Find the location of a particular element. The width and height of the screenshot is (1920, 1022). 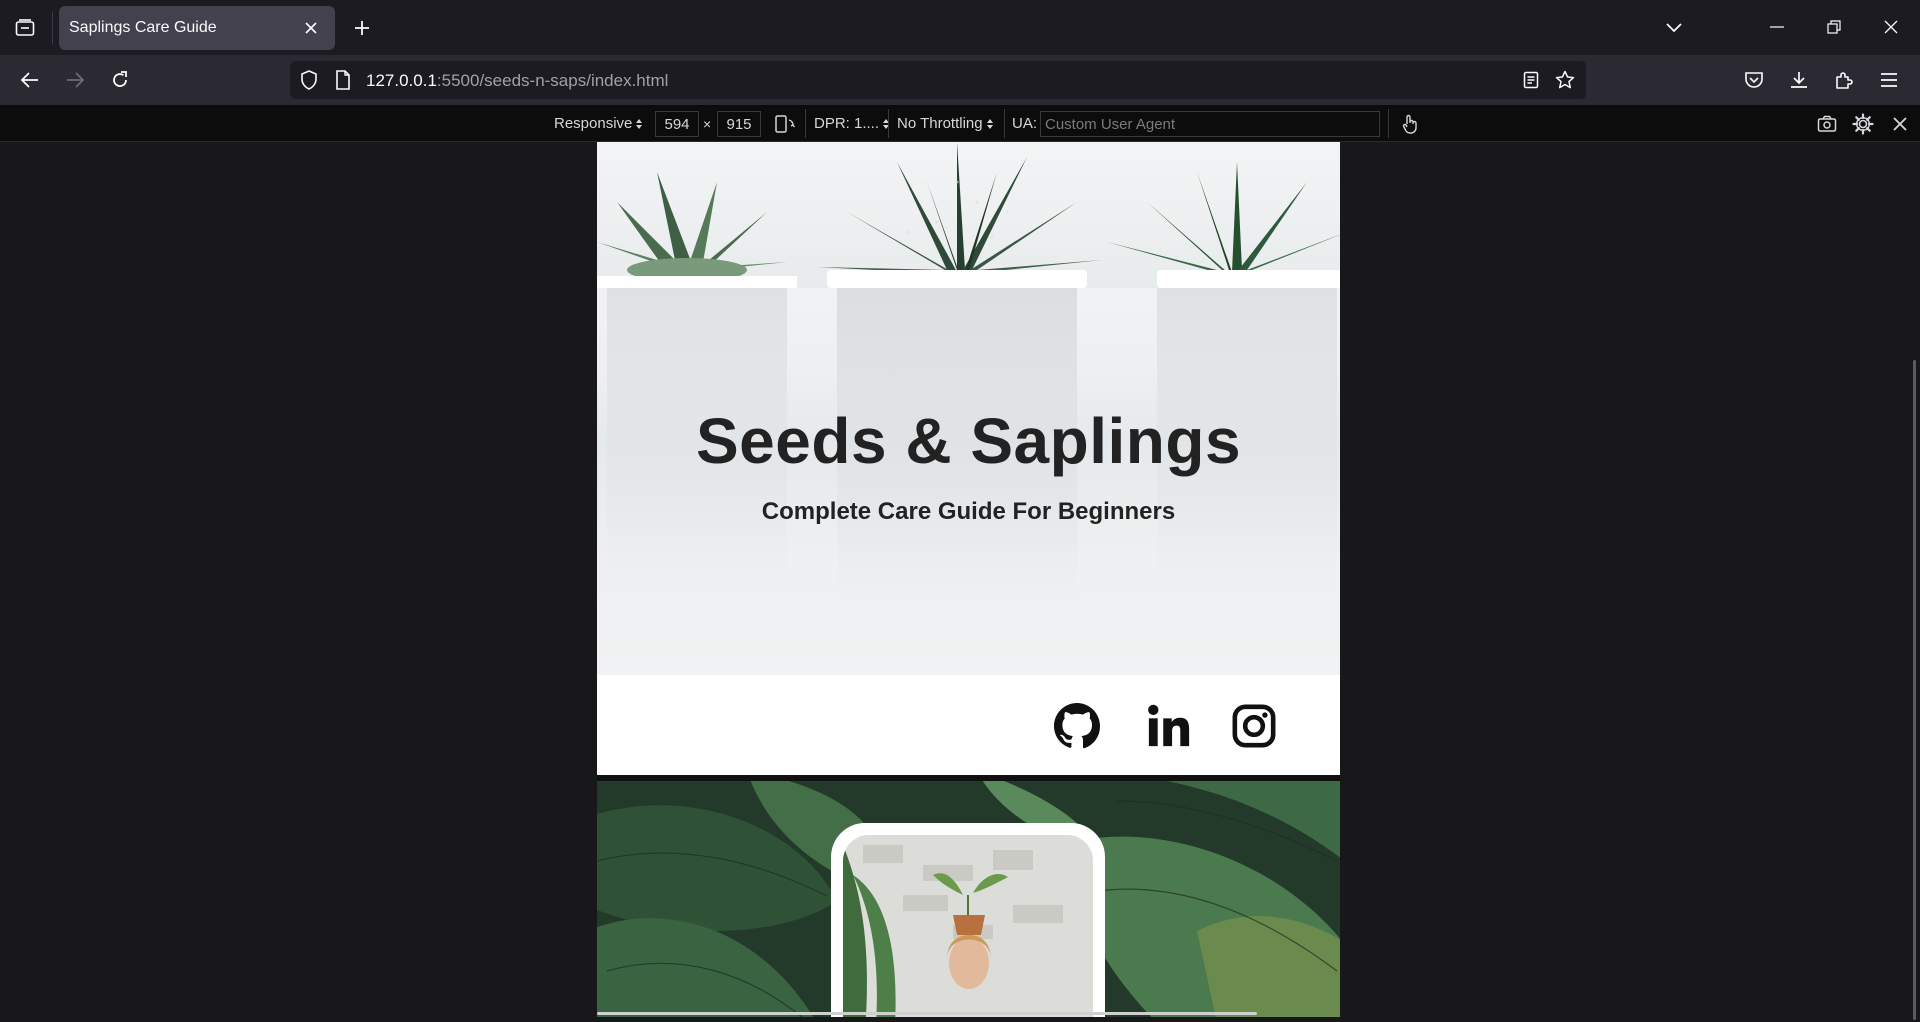

url-bar: 127.0.0.1:5500/seeds-n-saps/index.html is located at coordinates (938, 80).